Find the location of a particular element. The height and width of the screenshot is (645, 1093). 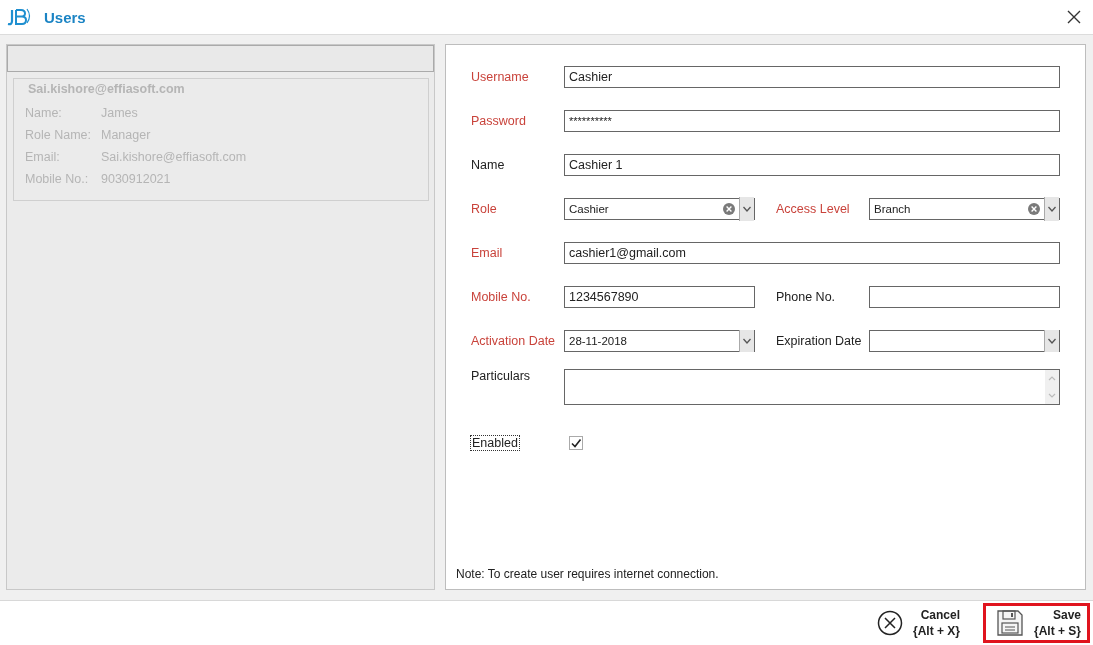

text-field: 1234567890 is located at coordinates (659, 297).